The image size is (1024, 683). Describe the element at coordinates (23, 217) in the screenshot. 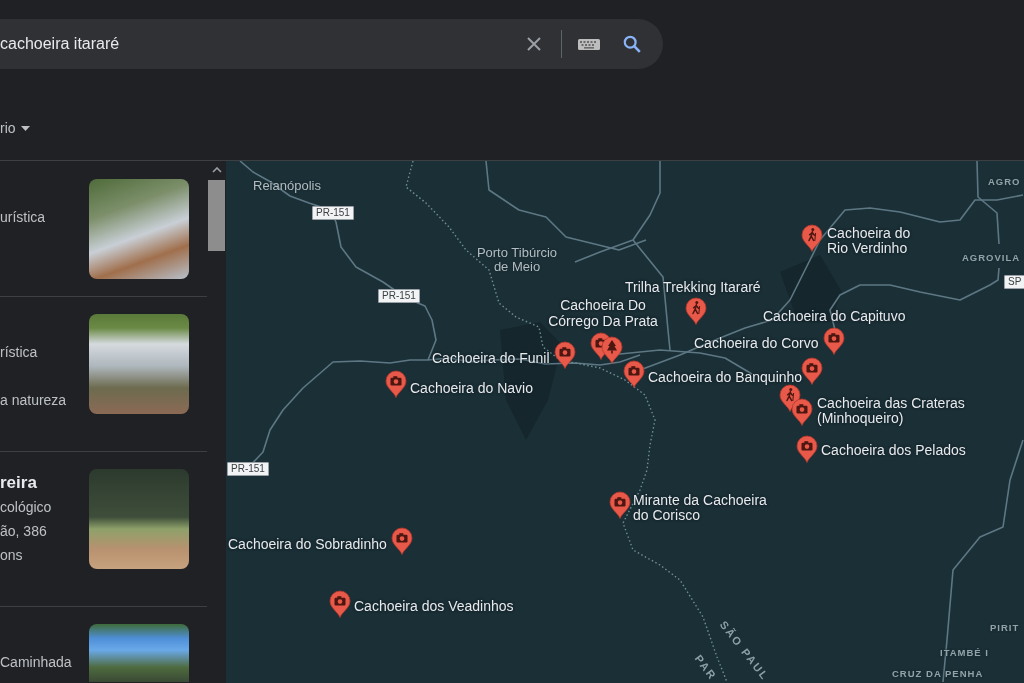

I see `result-detail-text: urística` at that location.